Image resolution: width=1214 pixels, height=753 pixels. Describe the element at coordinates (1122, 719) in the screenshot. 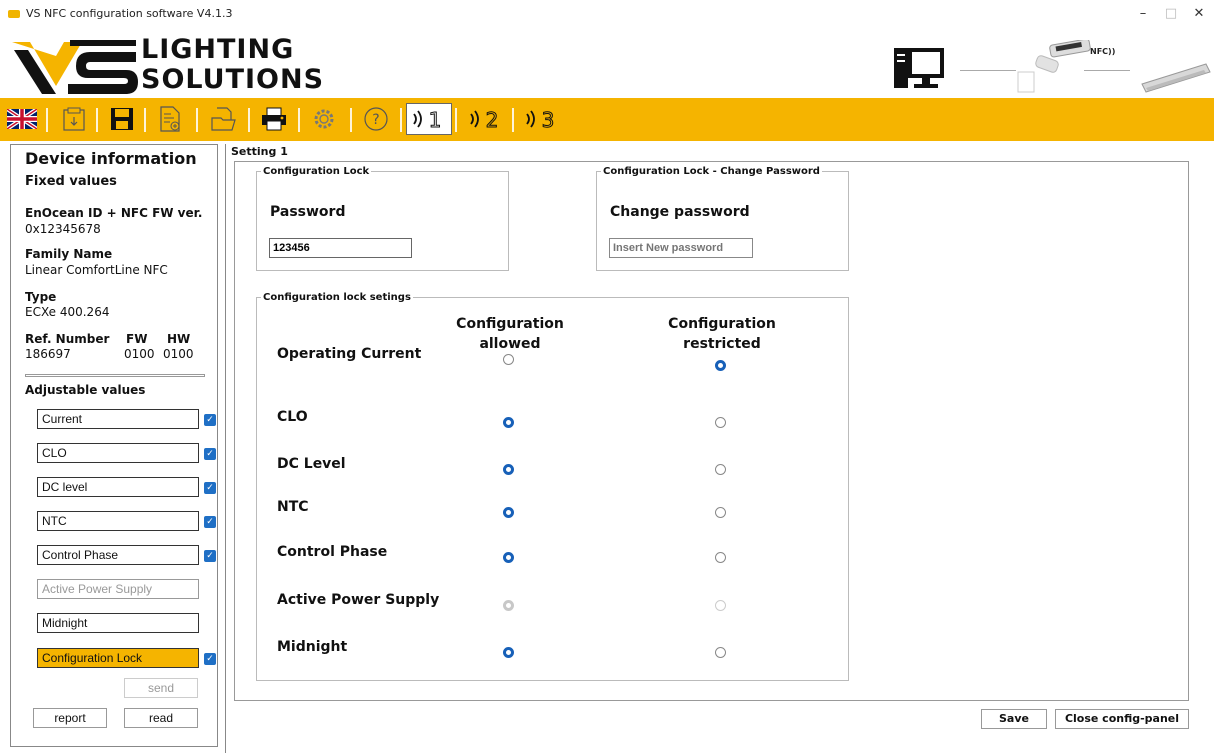

I see `close-config-panel-button: Close config-panel` at that location.